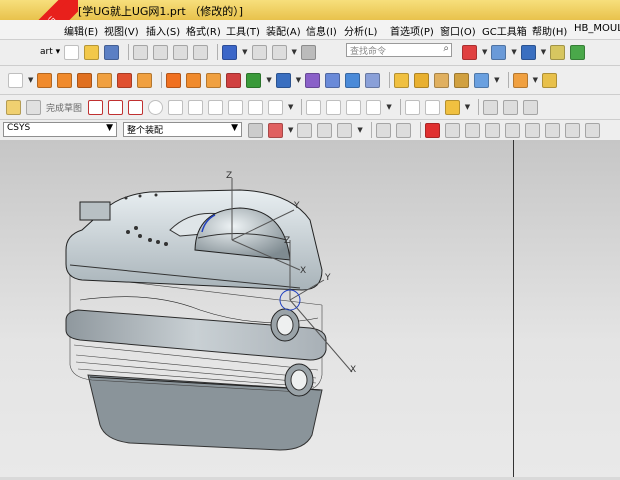  I want to click on axis-label-x: X, so click(303, 271).